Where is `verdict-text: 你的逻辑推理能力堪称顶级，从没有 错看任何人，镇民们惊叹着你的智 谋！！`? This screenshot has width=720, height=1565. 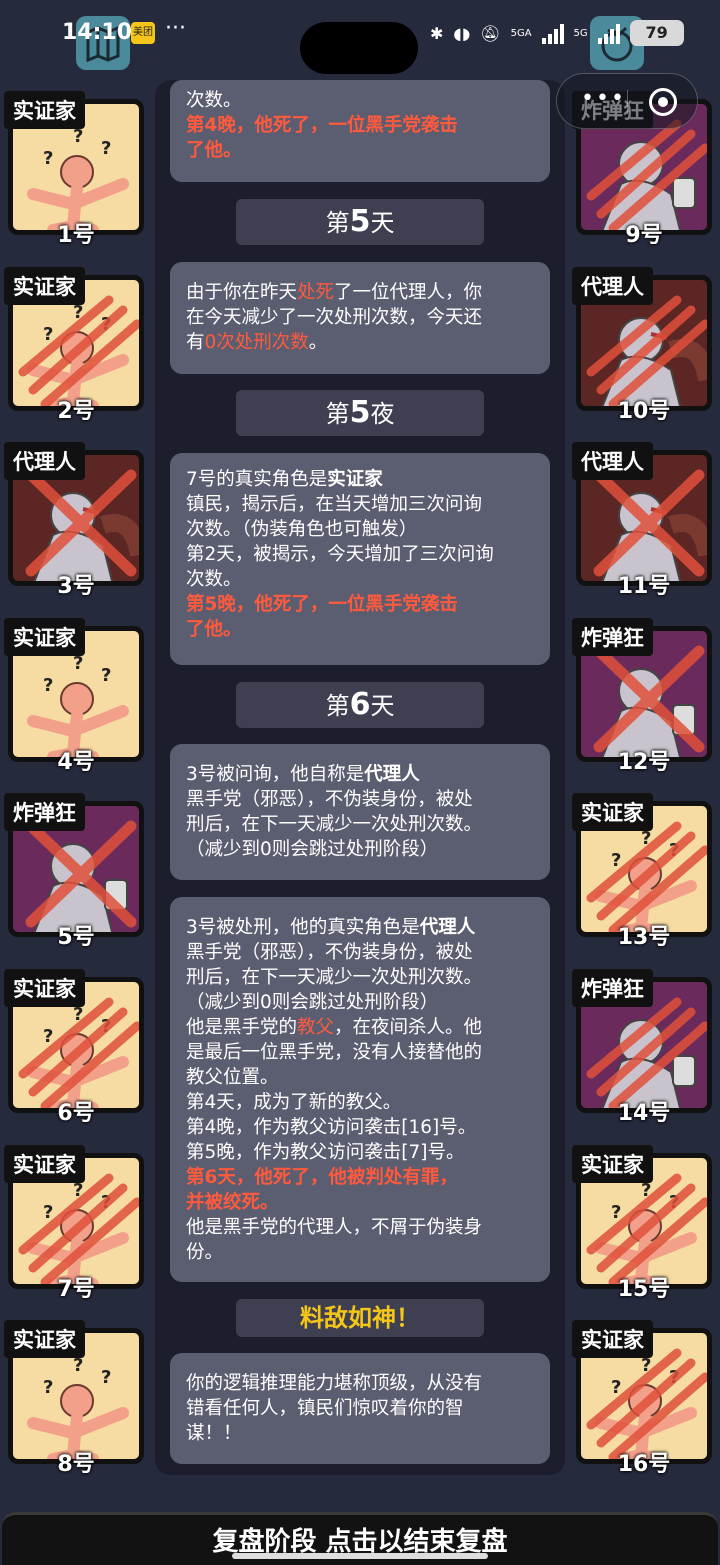
verdict-text: 你的逻辑推理能力堪称顶级，从没有 错看任何人，镇民们惊叹着你的智 谋！！ is located at coordinates (360, 1408).